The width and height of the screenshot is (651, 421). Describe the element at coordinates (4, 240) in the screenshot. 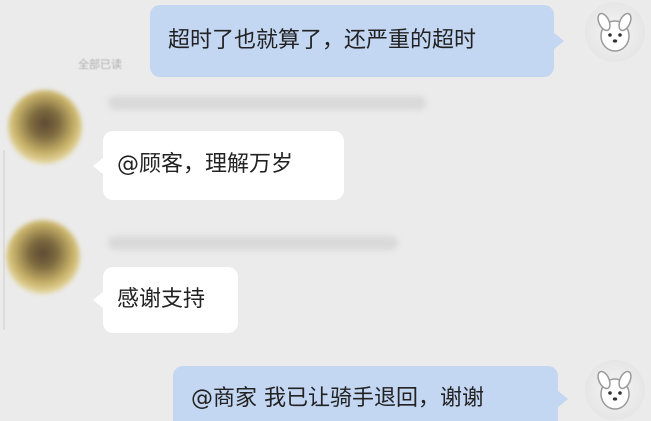

I see `divider` at that location.